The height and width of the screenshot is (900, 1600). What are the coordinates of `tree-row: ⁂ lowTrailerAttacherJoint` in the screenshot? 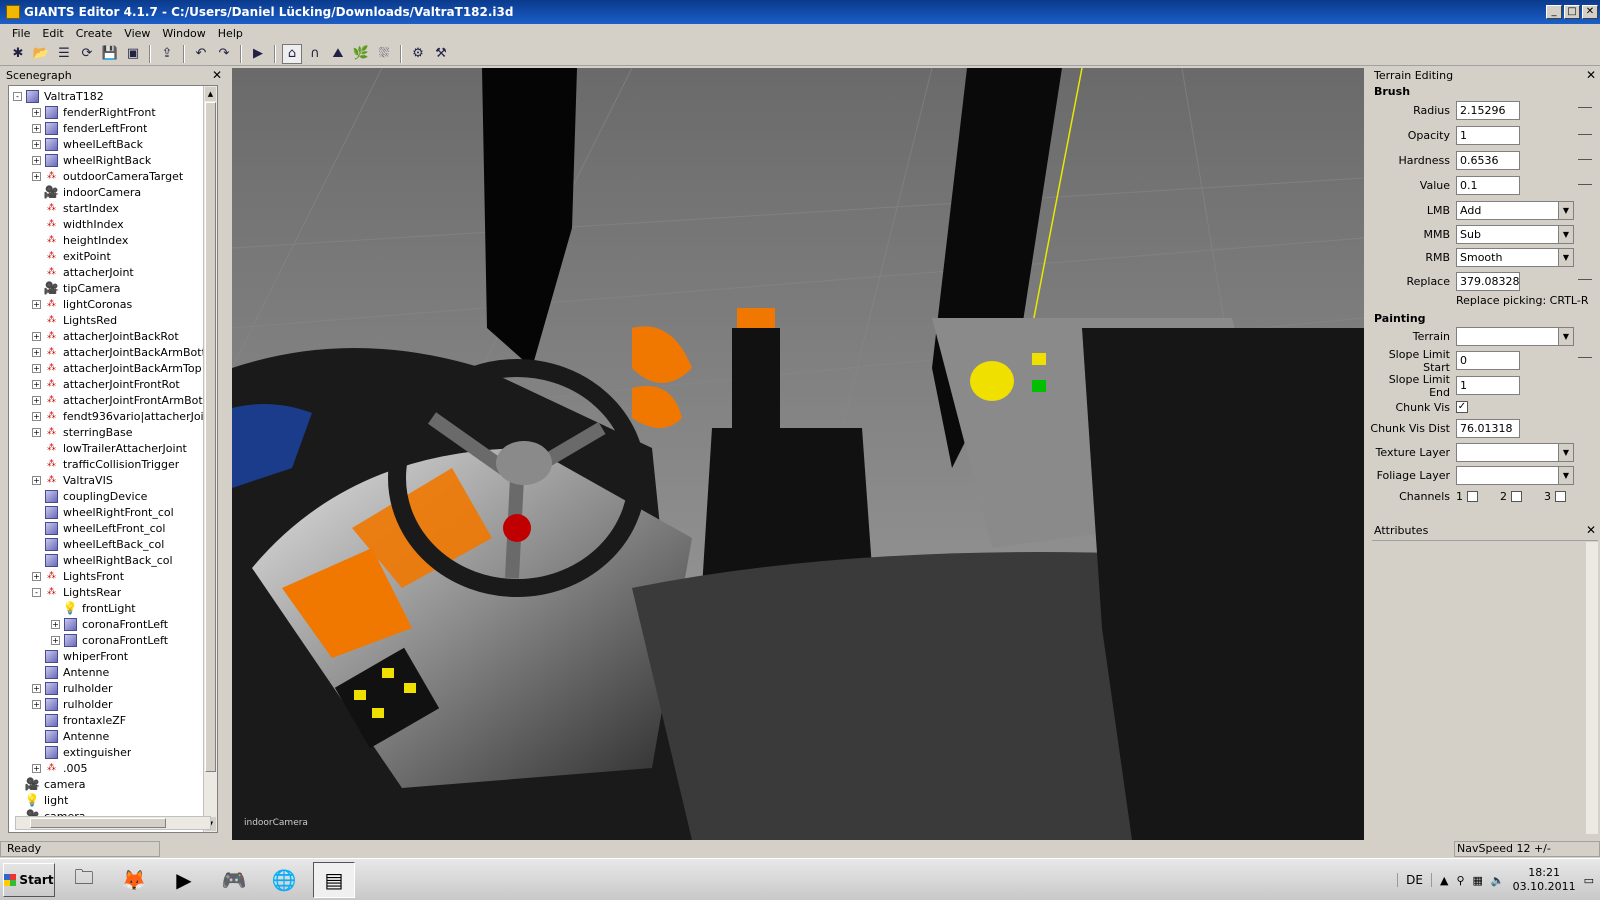 It's located at (107, 448).